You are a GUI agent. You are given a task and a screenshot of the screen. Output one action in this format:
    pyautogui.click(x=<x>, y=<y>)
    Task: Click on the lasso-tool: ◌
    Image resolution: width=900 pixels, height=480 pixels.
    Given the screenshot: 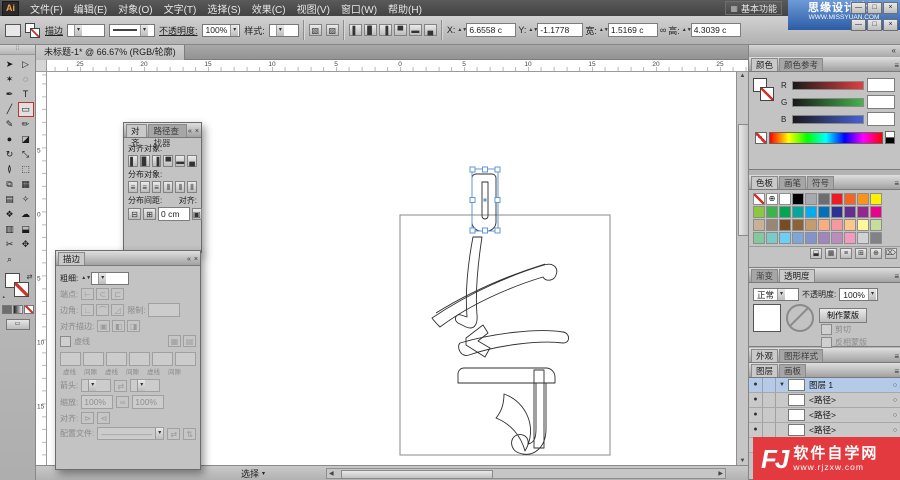 What is the action you would take?
    pyautogui.click(x=26, y=79)
    